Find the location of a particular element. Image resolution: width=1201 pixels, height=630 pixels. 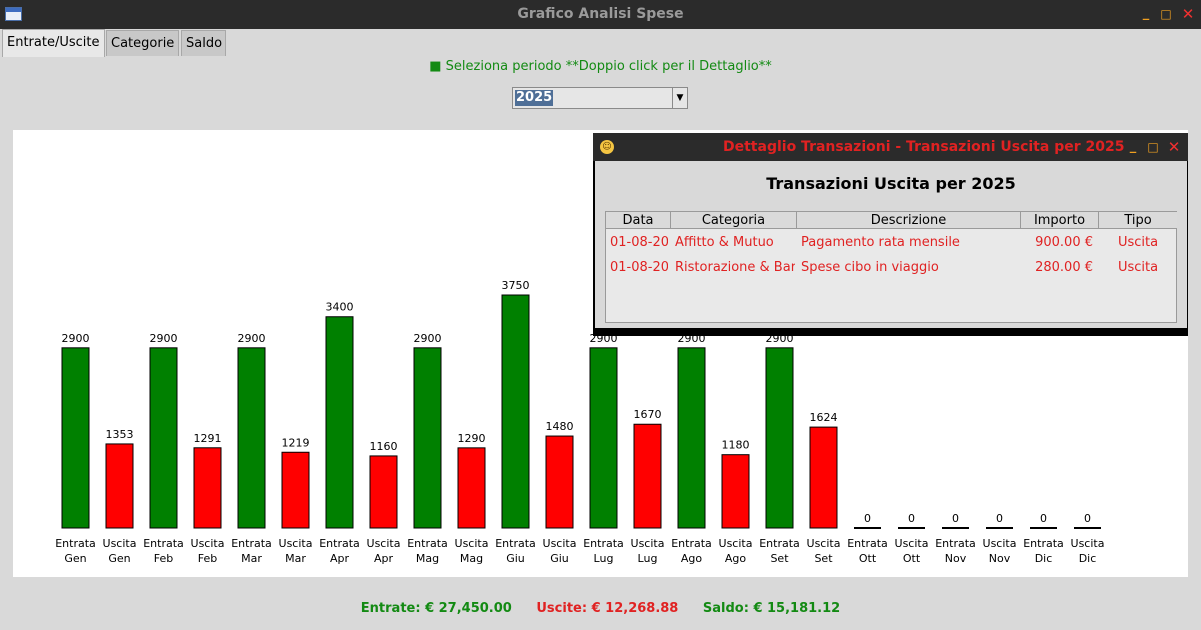

dropdown-arrow-icon: ▼ is located at coordinates (679, 98).